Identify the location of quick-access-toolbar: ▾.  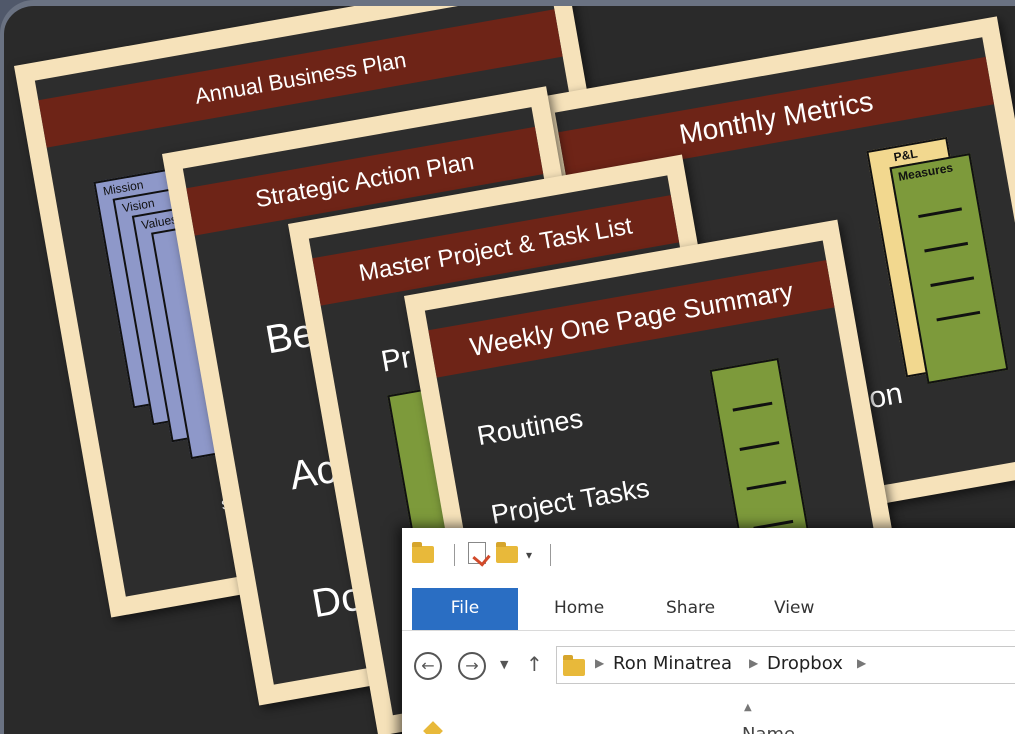
(708, 556).